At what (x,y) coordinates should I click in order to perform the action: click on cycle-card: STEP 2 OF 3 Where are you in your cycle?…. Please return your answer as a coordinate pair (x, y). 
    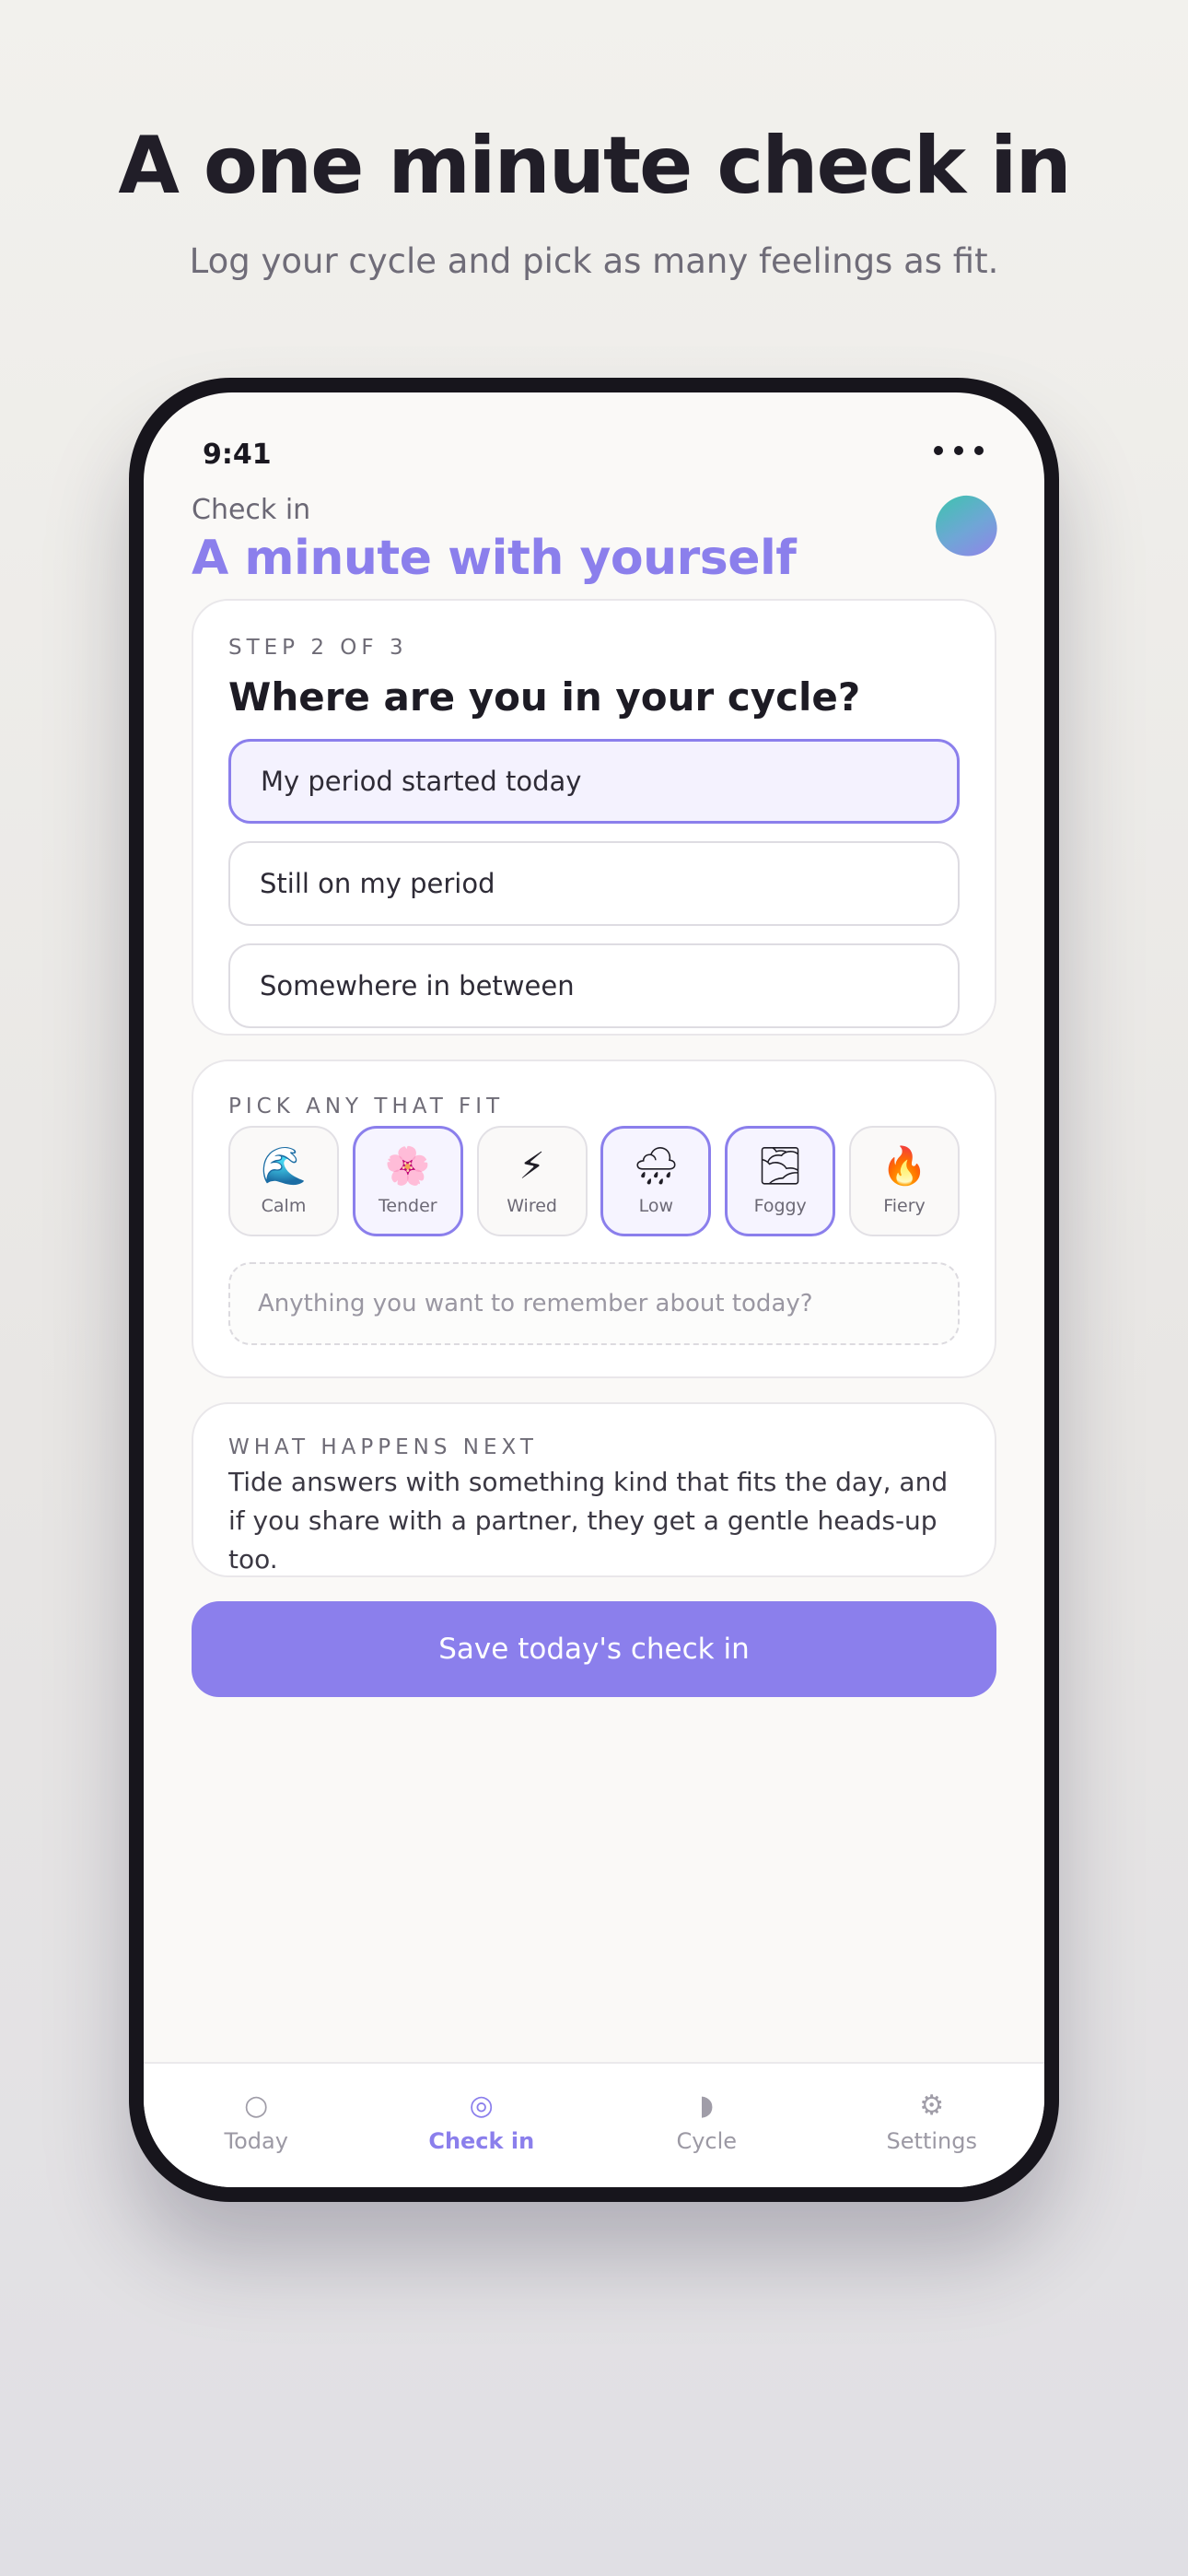
    Looking at the image, I should click on (594, 817).